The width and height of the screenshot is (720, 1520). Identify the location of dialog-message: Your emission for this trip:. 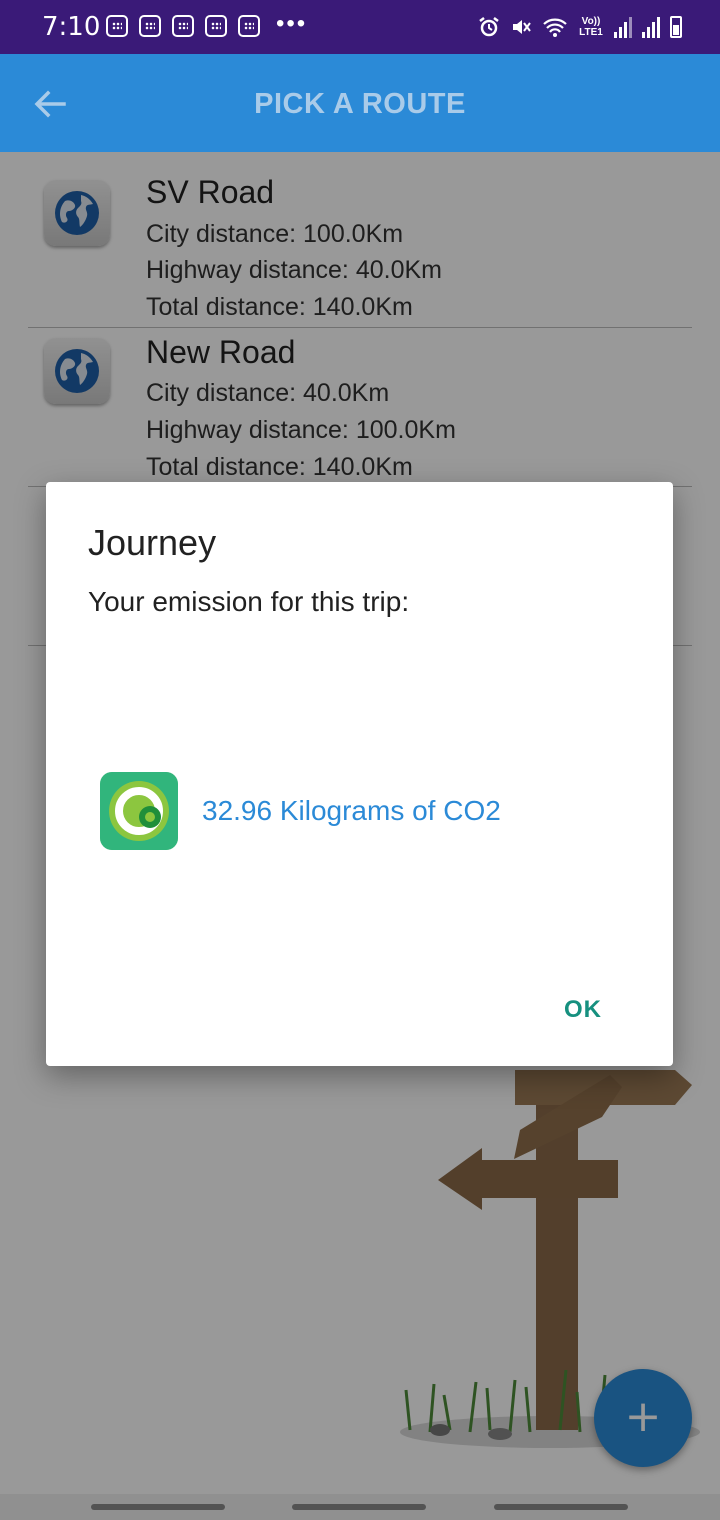
(249, 601).